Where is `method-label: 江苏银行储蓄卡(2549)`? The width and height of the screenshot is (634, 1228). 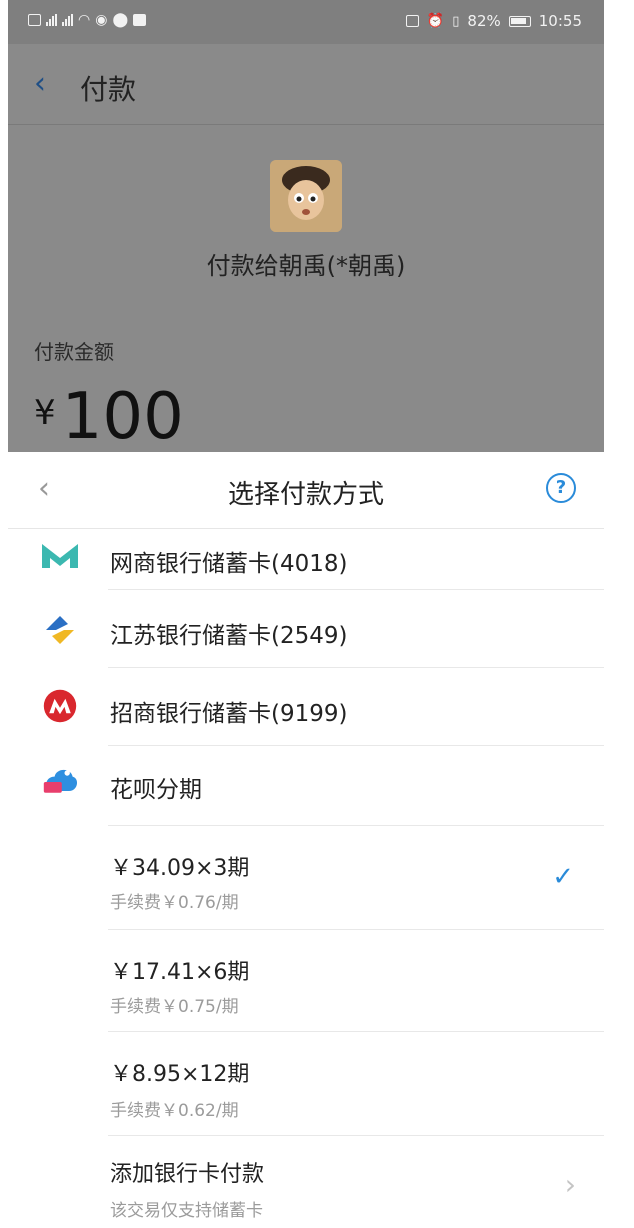
method-label: 江苏银行储蓄卡(2549) is located at coordinates (229, 636).